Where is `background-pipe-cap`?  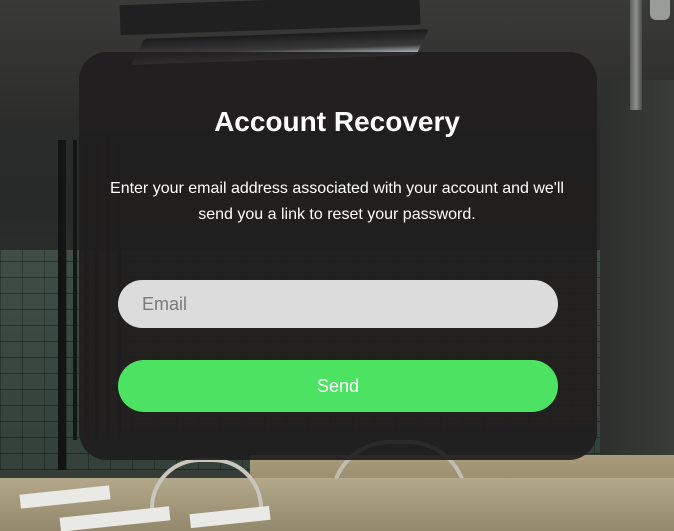
background-pipe-cap is located at coordinates (660, 10).